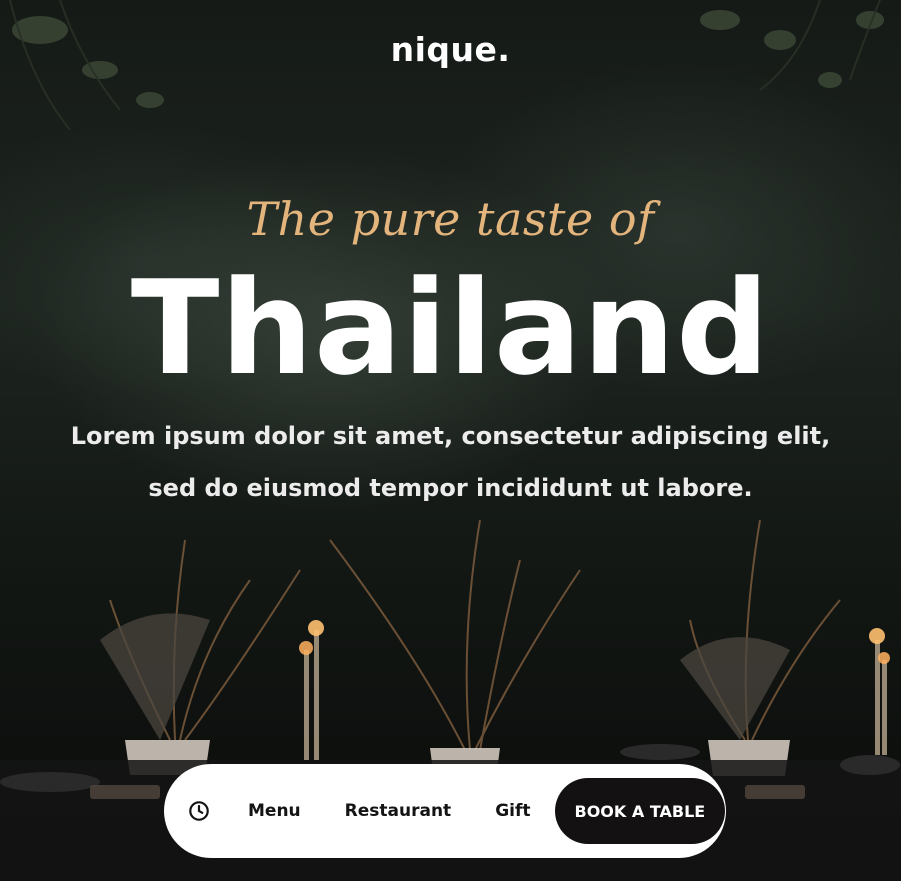 The image size is (901, 881). I want to click on book-a-table-button: BOOK A TABLE, so click(640, 811).